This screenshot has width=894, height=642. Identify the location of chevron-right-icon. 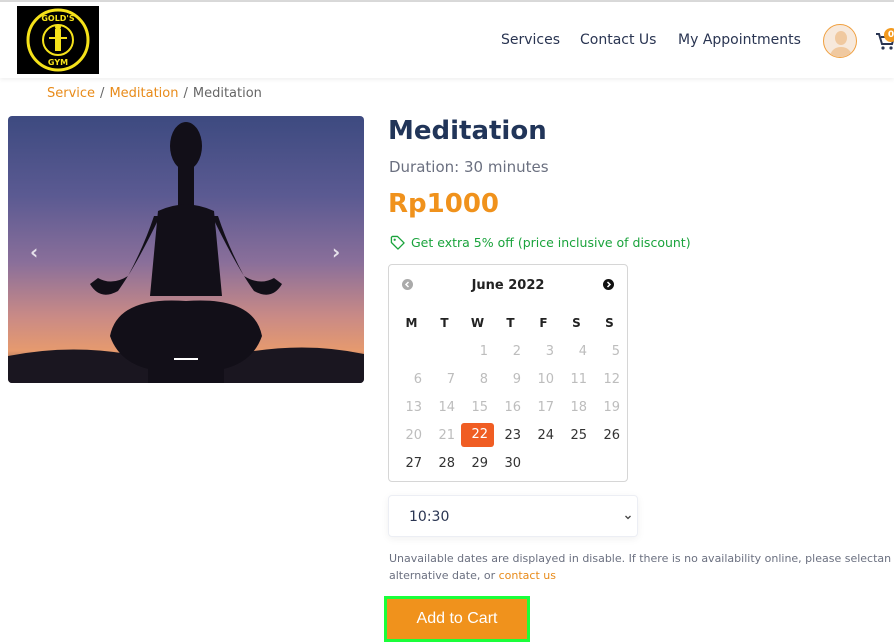
(609, 284).